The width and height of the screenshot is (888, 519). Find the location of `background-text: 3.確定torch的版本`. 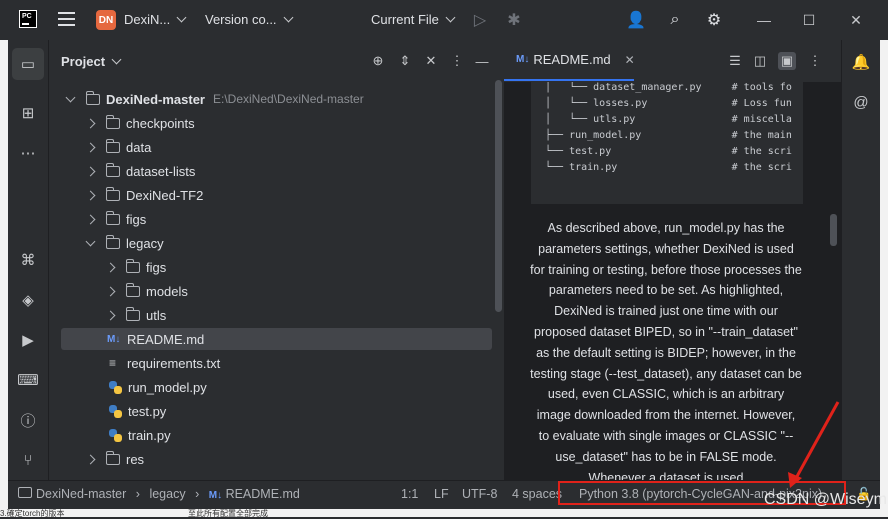

background-text: 3.確定torch的版本 is located at coordinates (32, 513).